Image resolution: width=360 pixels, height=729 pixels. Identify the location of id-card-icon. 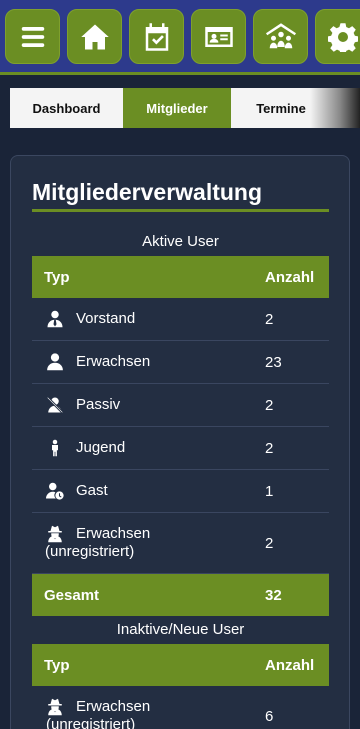
(218, 36).